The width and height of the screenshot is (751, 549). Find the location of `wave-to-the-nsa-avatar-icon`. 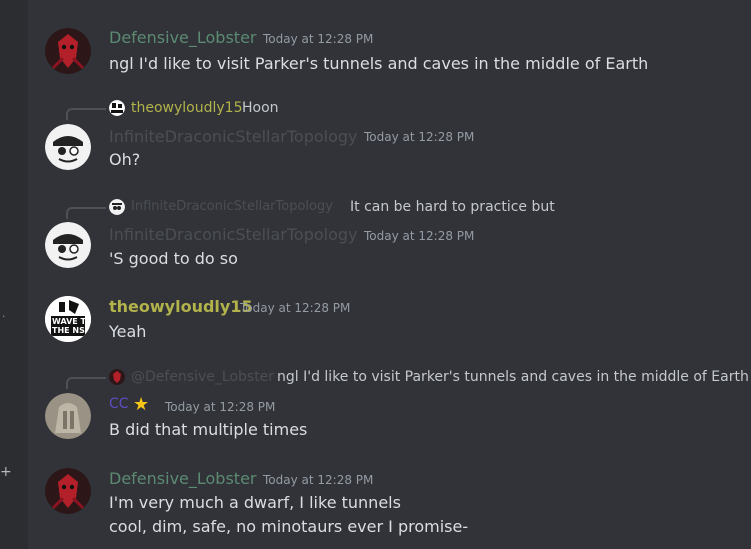

wave-to-the-nsa-avatar-icon is located at coordinates (117, 108).